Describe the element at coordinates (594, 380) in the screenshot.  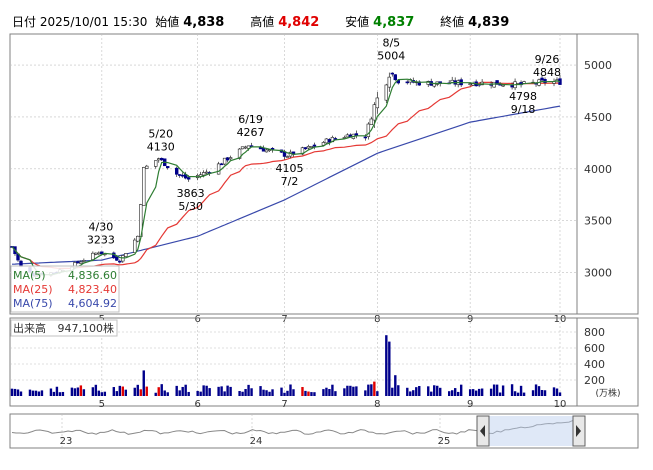
I see `volume-y-tick: 200` at that location.